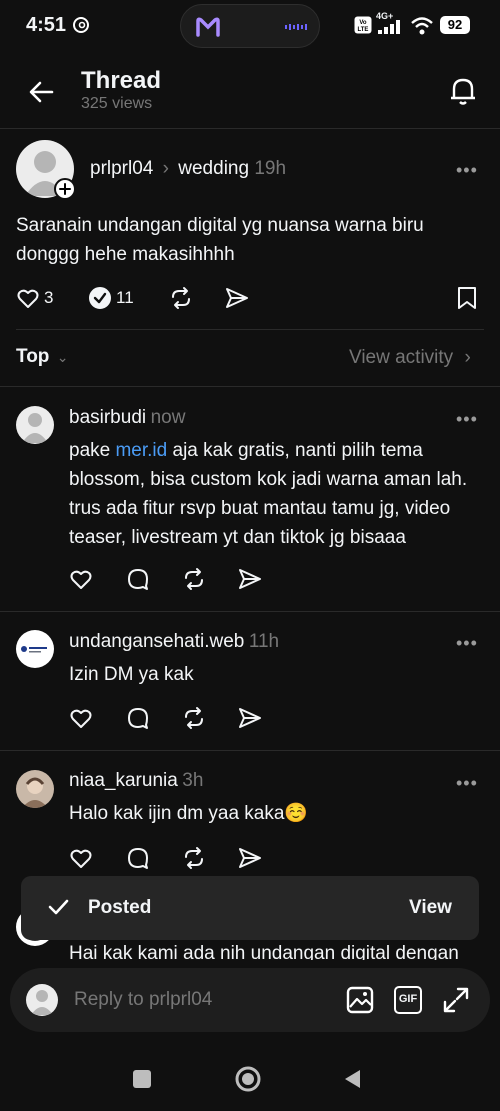 Image resolution: width=500 pixels, height=1111 pixels. I want to click on comment-header: undangansehati.web 11h, so click(174, 642).